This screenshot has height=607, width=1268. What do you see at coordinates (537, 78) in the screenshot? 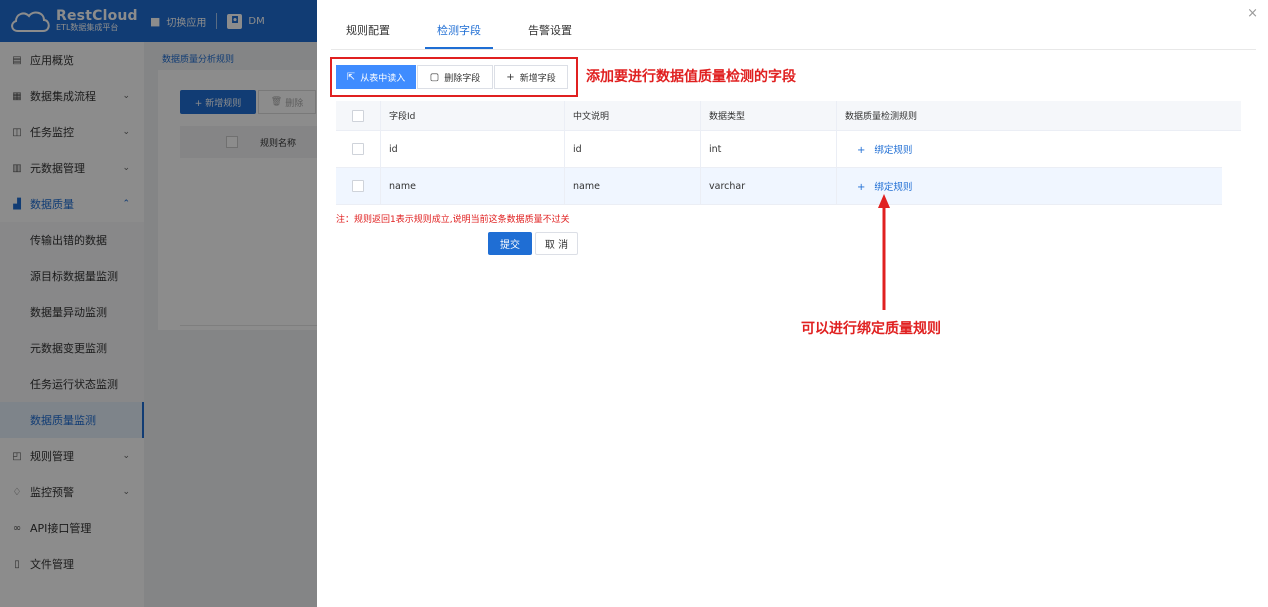
I see `add-field-label: 新增字段` at bounding box center [537, 78].